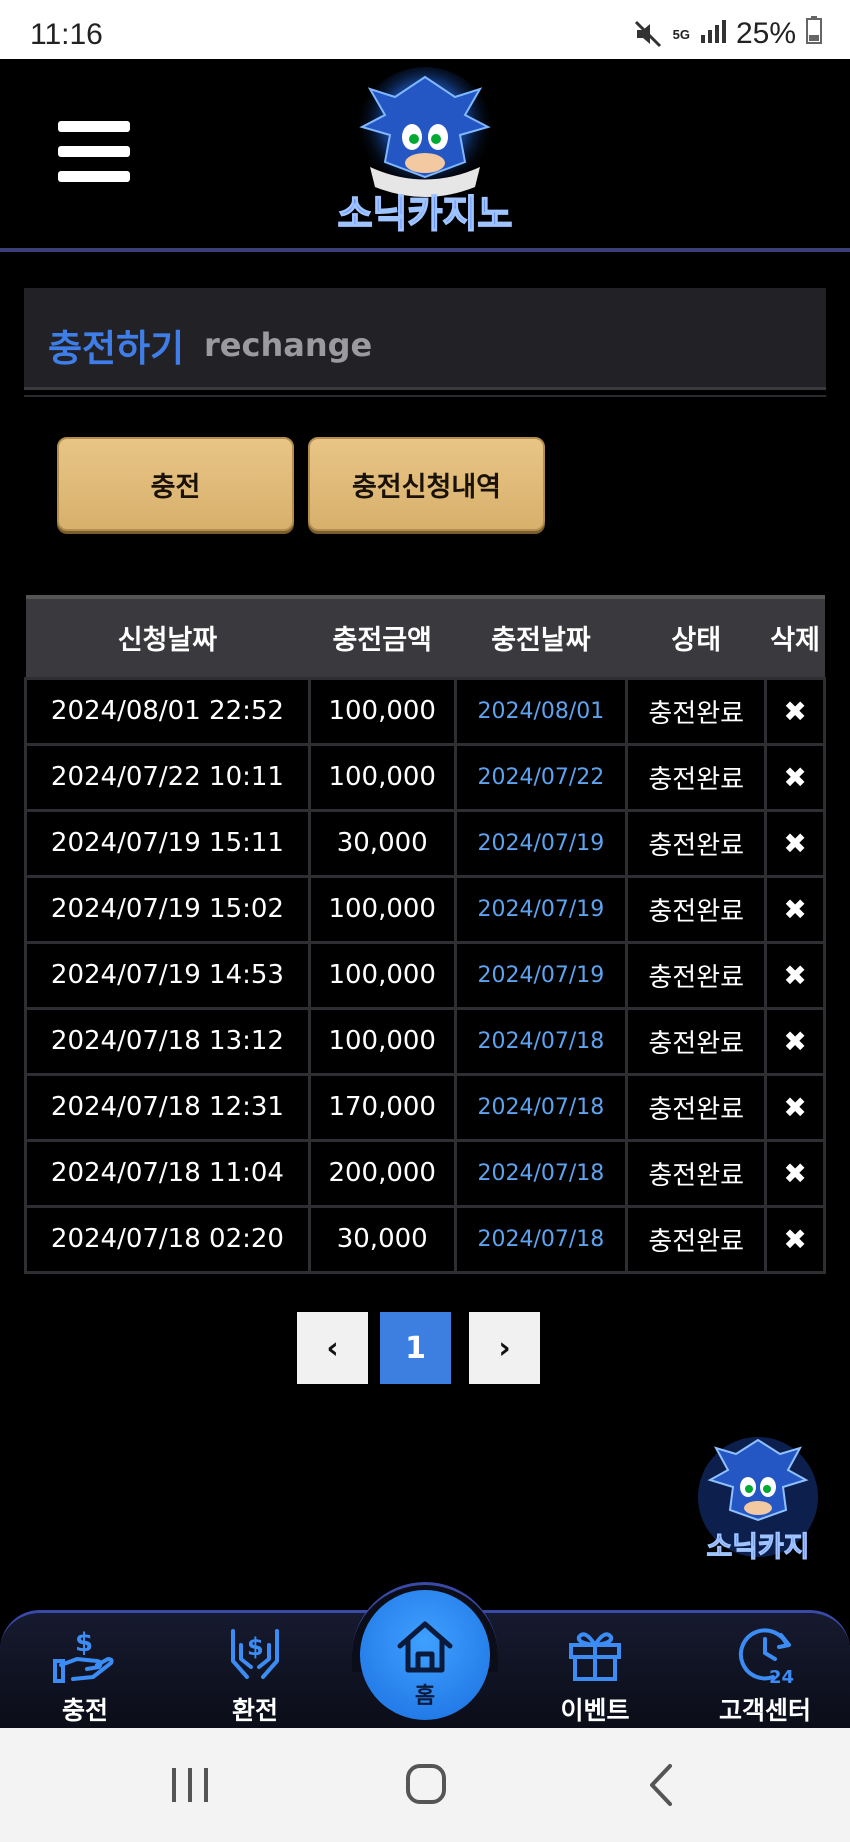 Image resolution: width=850 pixels, height=1842 pixels. I want to click on mute-icon, so click(648, 34).